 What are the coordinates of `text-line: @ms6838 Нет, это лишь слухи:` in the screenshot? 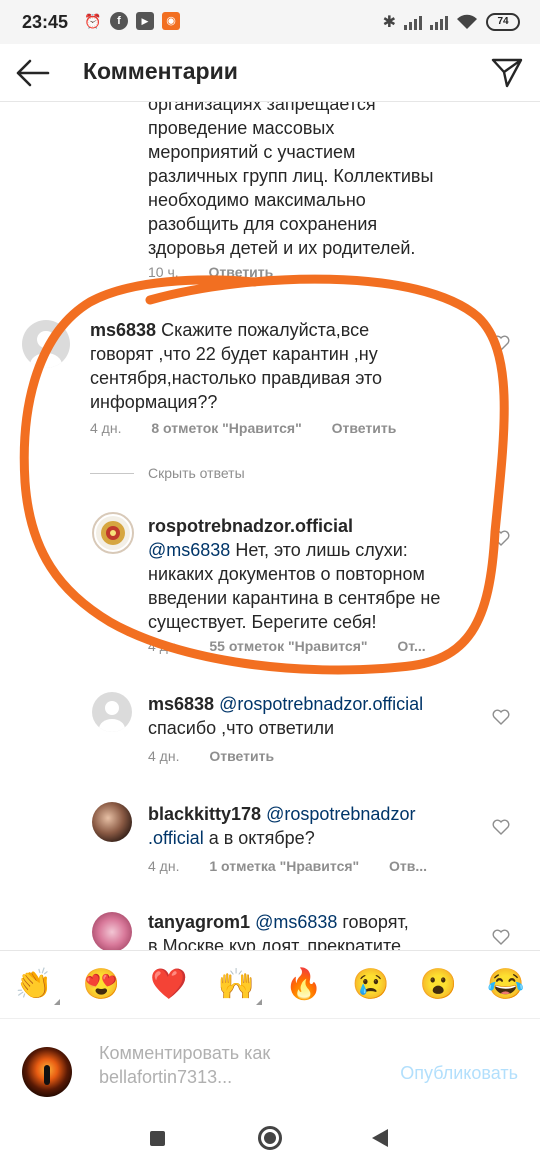 It's located at (318, 550).